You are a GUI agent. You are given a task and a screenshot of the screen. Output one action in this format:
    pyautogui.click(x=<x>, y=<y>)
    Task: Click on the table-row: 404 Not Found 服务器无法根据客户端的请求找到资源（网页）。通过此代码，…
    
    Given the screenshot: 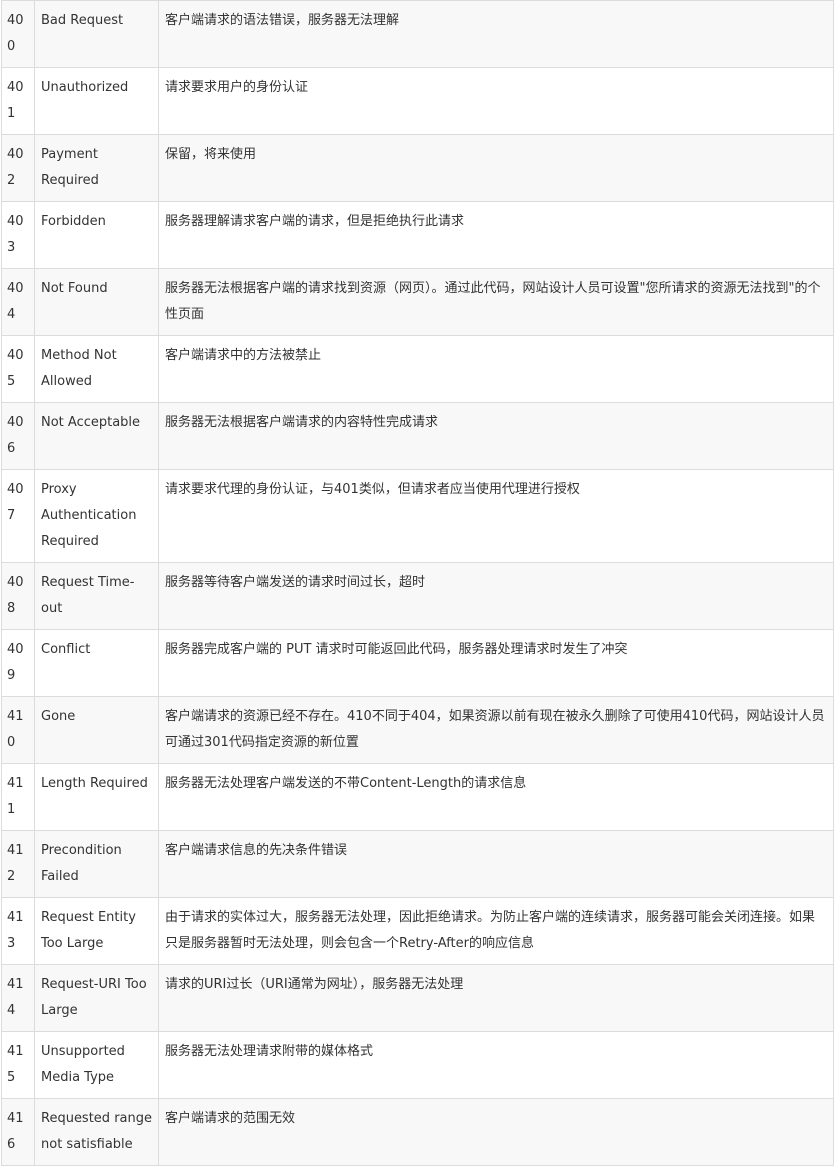 What is the action you would take?
    pyautogui.click(x=417, y=302)
    